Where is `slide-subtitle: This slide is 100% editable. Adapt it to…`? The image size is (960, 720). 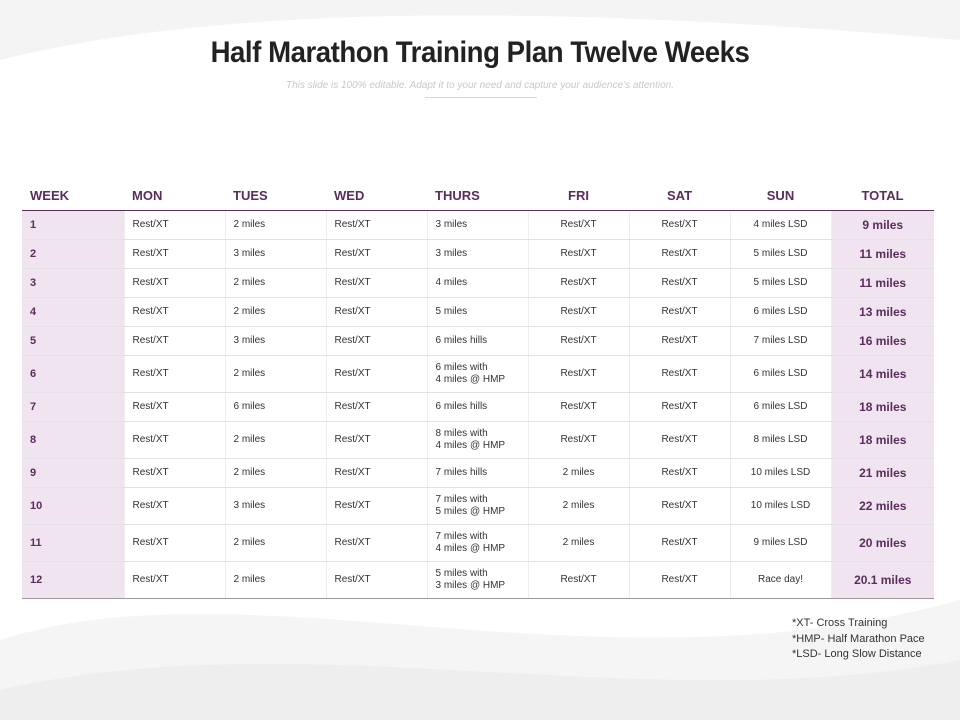 slide-subtitle: This slide is 100% editable. Adapt it to… is located at coordinates (480, 85).